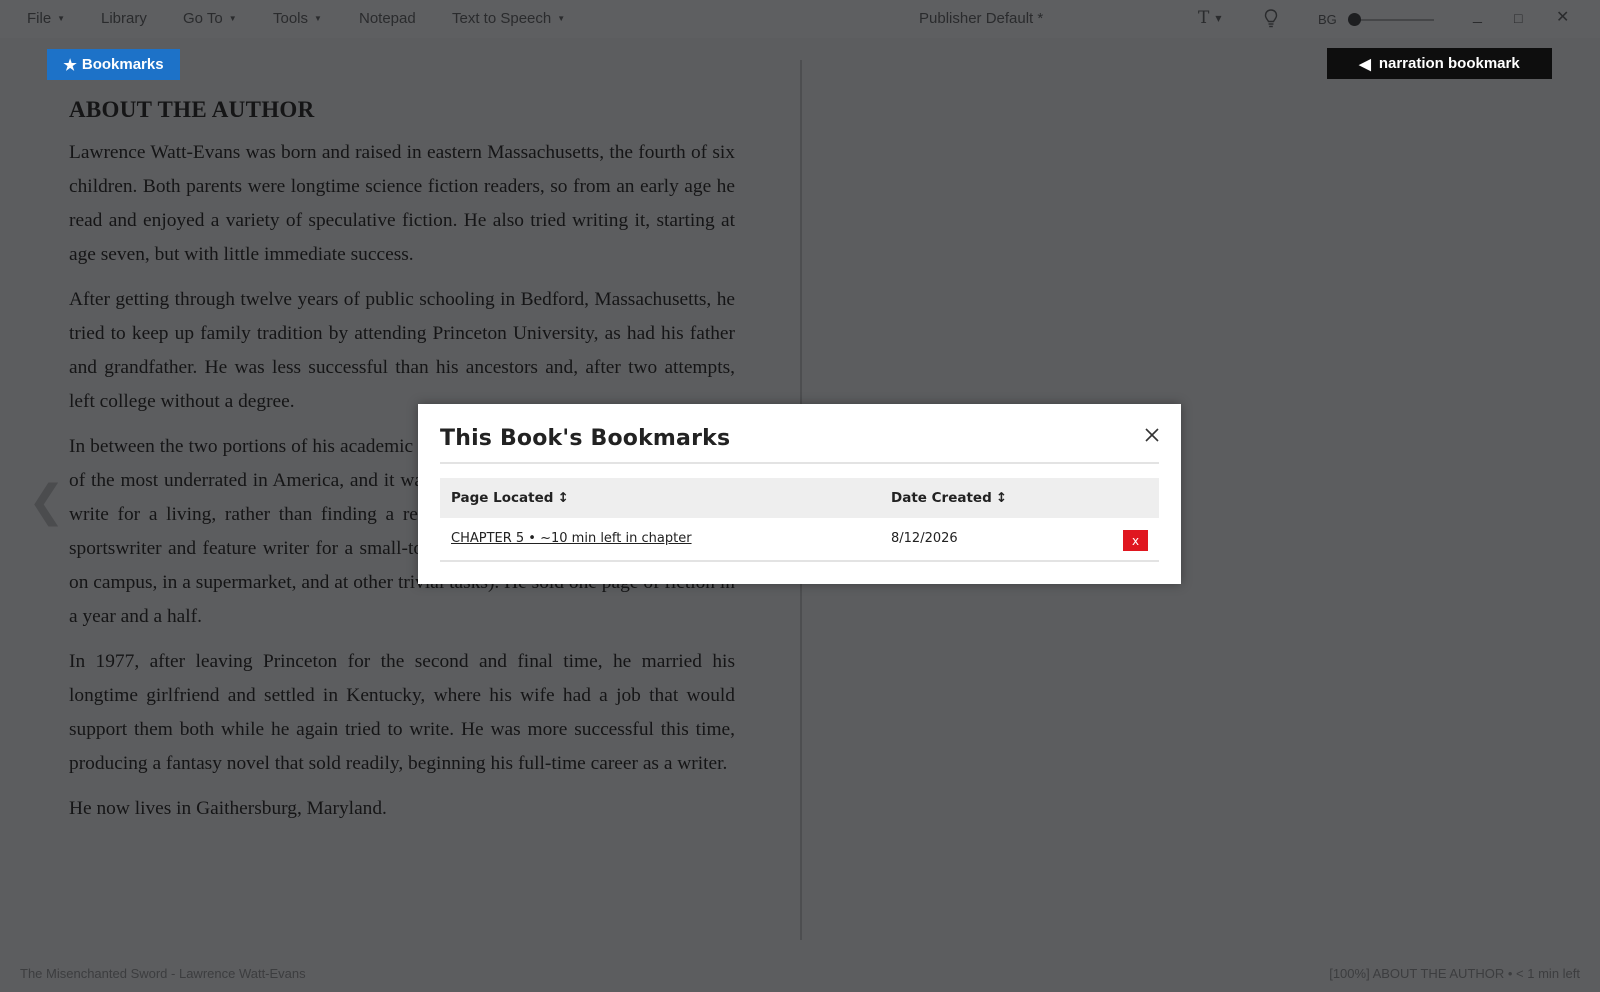 The image size is (1600, 992). I want to click on column-header-label: Page Located, so click(502, 498).